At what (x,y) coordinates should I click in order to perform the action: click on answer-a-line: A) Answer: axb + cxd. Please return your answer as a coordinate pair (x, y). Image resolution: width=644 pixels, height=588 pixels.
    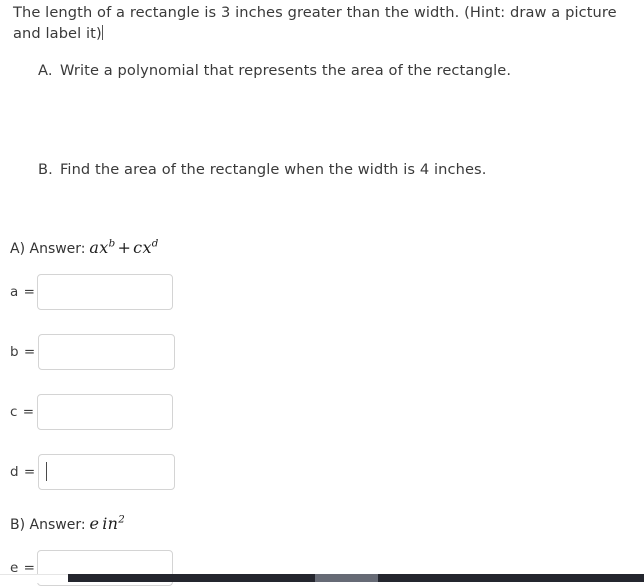
    Looking at the image, I should click on (84, 248).